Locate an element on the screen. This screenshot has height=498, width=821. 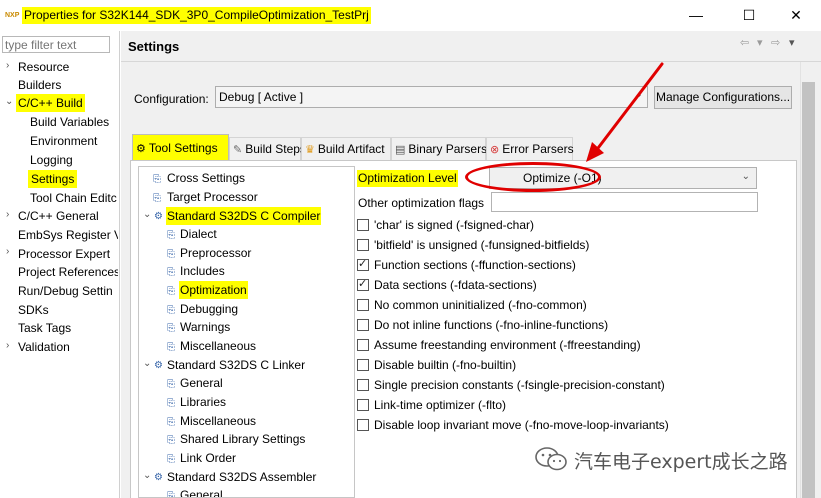
watermark-text: 汽车电子expert成长之路 is located at coordinates (681, 462).